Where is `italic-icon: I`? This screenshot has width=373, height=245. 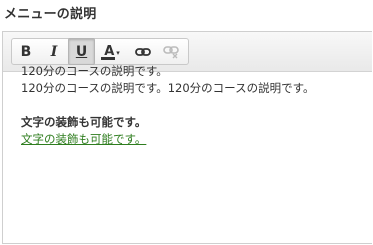
italic-icon: I is located at coordinates (54, 51).